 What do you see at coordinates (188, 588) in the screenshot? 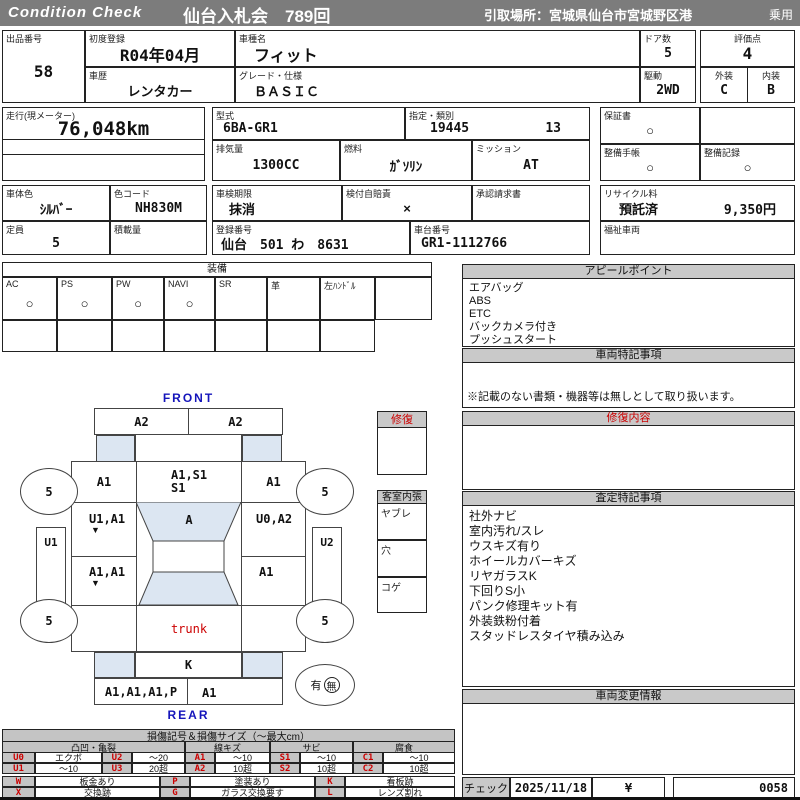
I see `rear-window-shape` at bounding box center [188, 588].